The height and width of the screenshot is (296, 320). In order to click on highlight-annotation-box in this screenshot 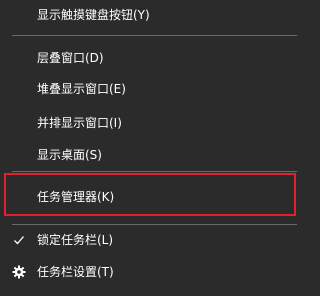, I will do `click(150, 194)`.